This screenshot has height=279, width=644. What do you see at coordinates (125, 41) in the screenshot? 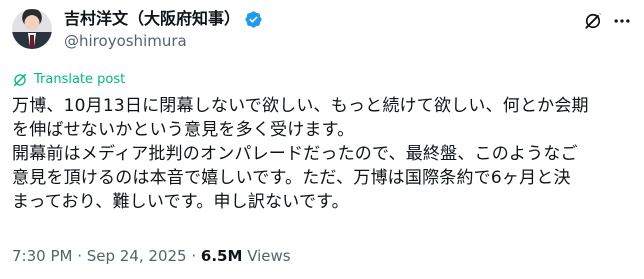
I see `author-handle: @hiroyoshimura` at bounding box center [125, 41].